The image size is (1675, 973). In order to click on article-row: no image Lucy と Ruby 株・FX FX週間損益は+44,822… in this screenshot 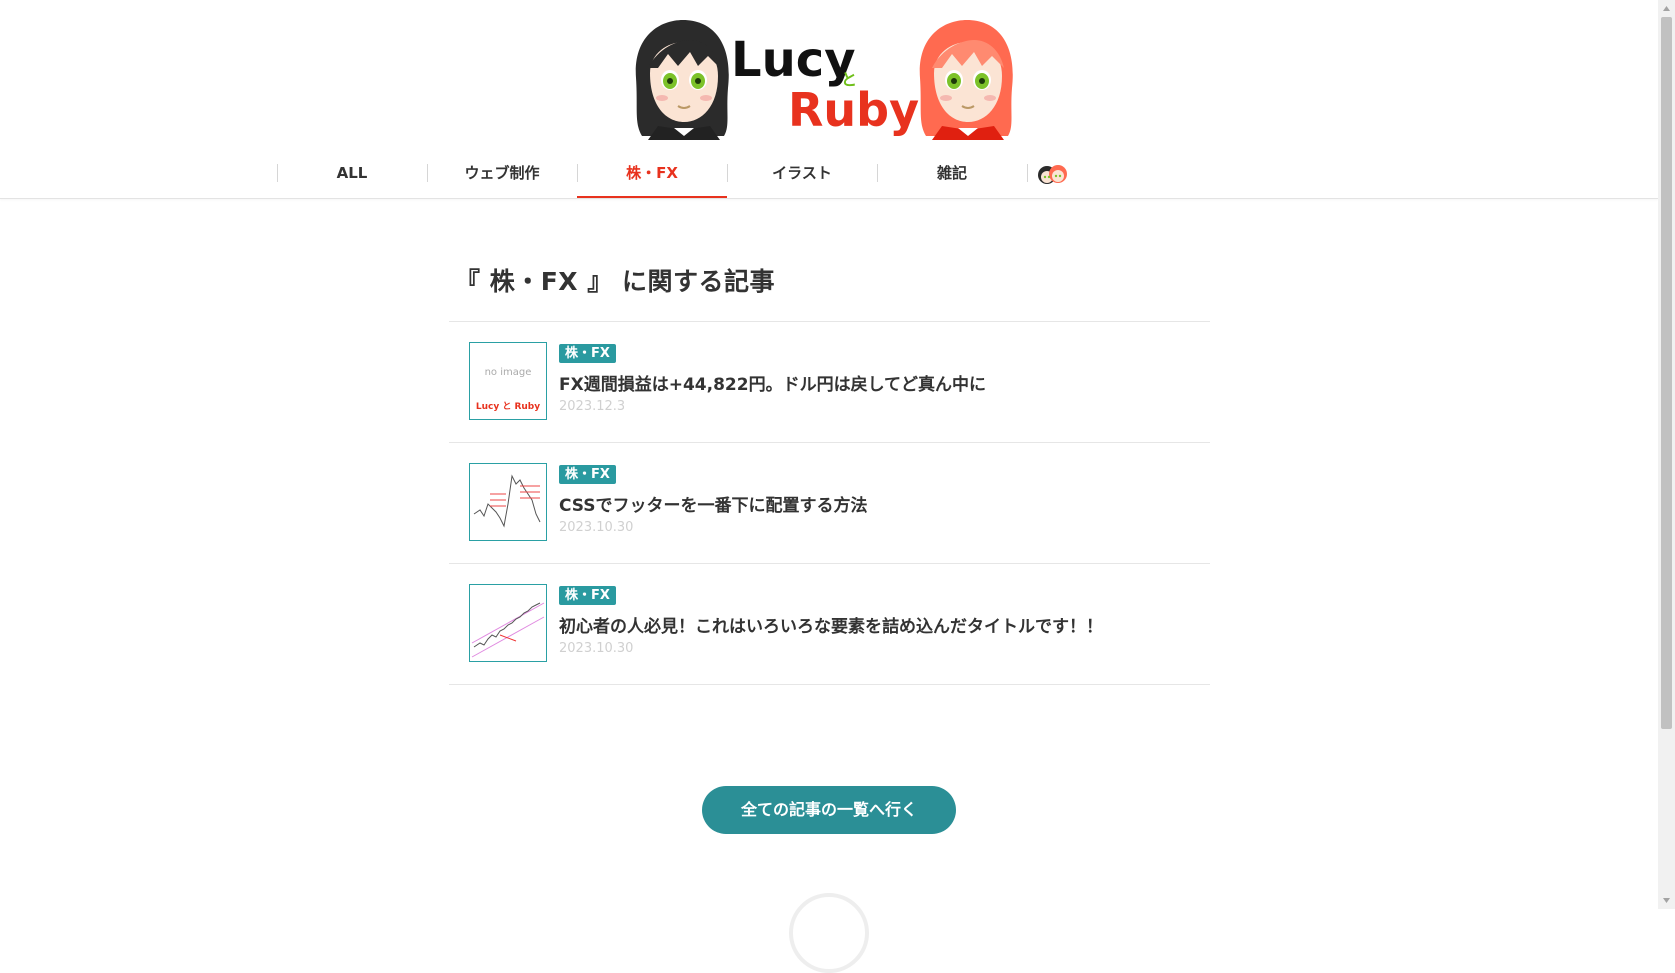, I will do `click(829, 382)`.